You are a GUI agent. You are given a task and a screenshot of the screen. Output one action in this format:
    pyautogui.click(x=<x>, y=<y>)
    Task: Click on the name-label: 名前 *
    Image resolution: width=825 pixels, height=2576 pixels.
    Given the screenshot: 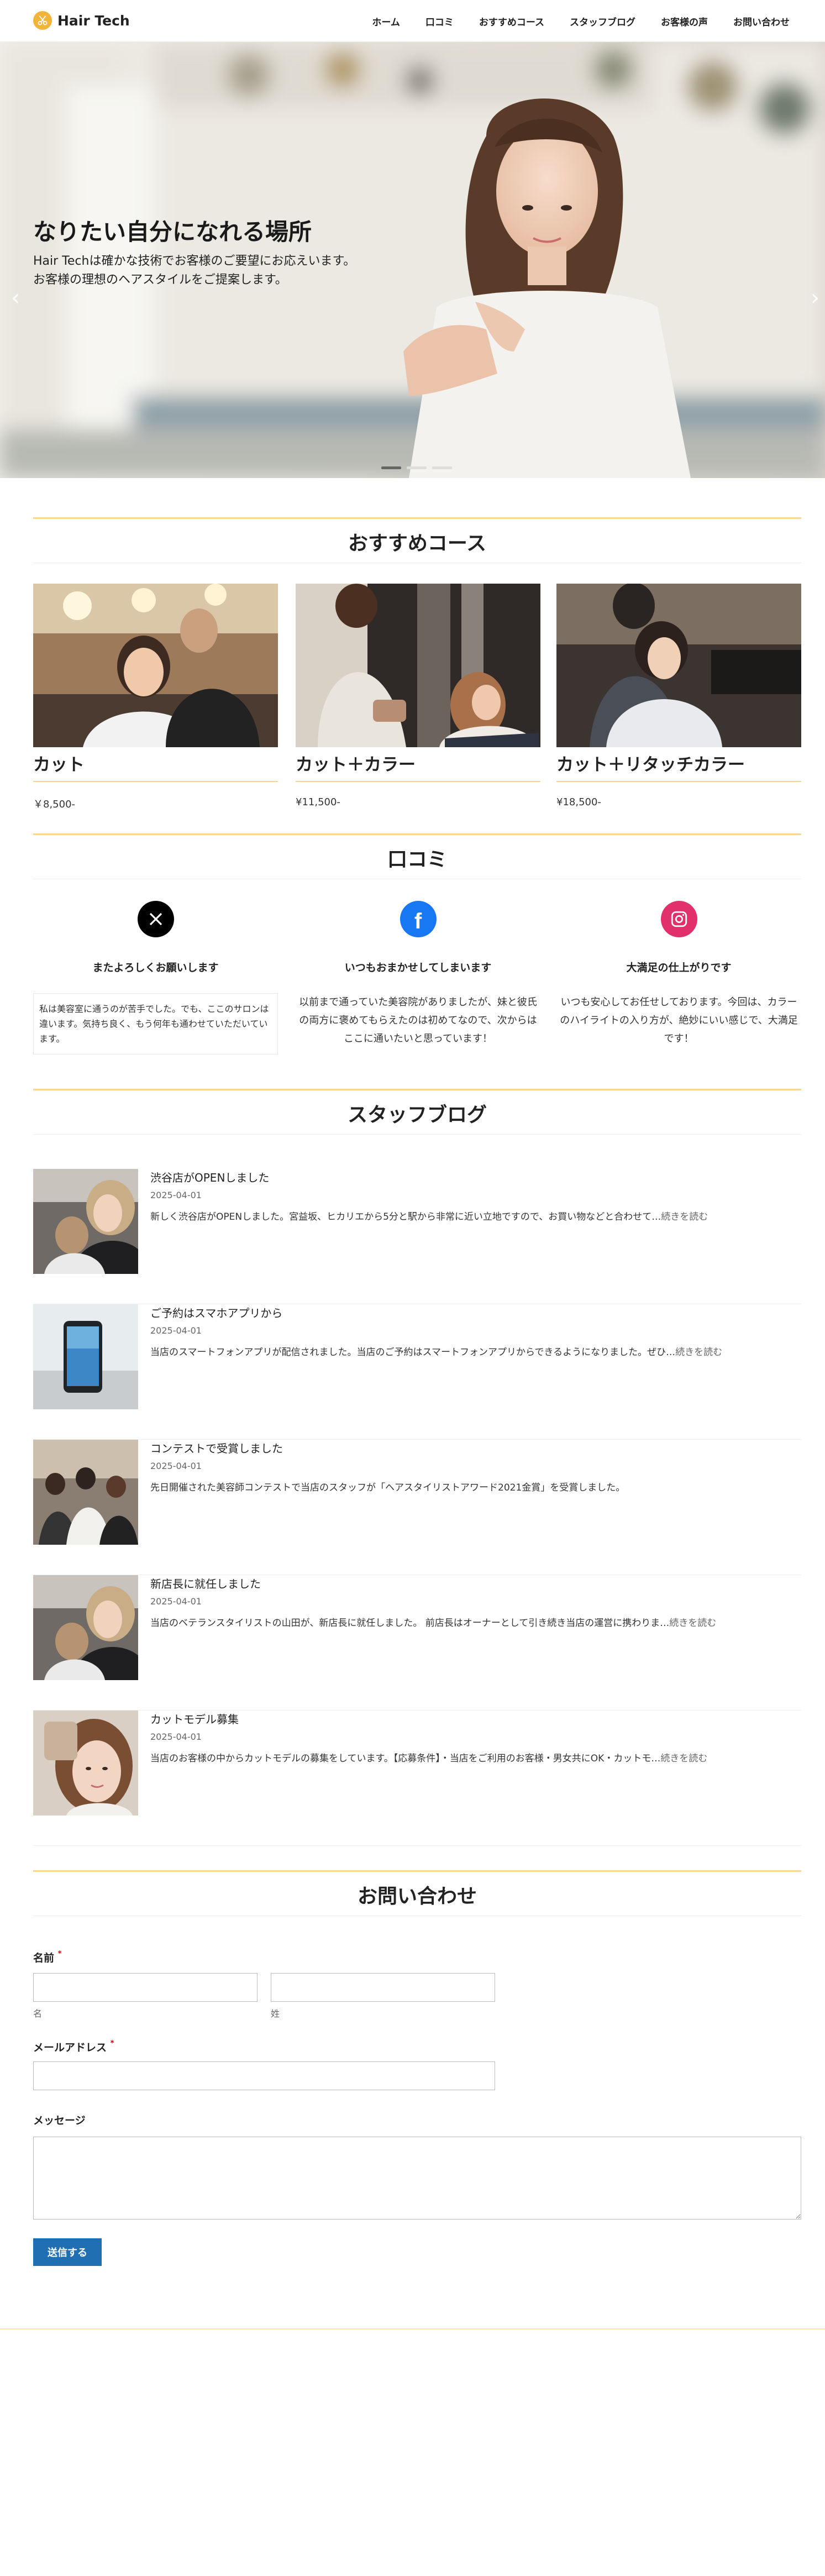 What is the action you would take?
    pyautogui.click(x=47, y=1957)
    